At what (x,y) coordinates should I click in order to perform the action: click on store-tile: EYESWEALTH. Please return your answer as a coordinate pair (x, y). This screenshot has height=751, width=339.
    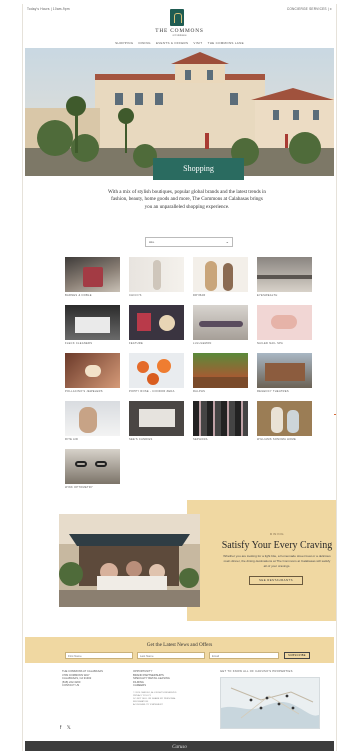
    Looking at the image, I should click on (284, 277).